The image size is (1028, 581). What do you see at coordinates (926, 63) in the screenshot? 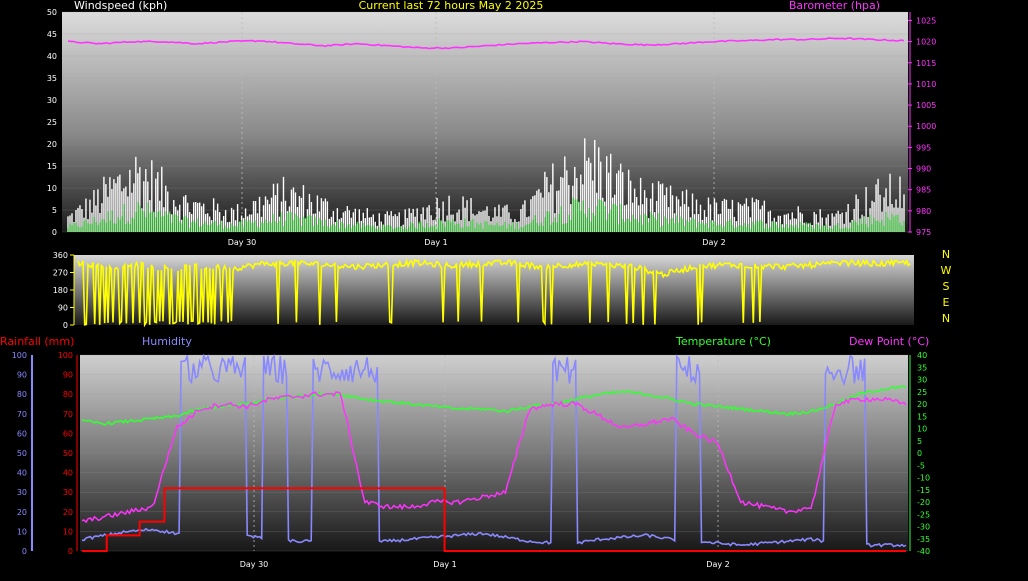
I see `barometer-tick-label: 1015` at bounding box center [926, 63].